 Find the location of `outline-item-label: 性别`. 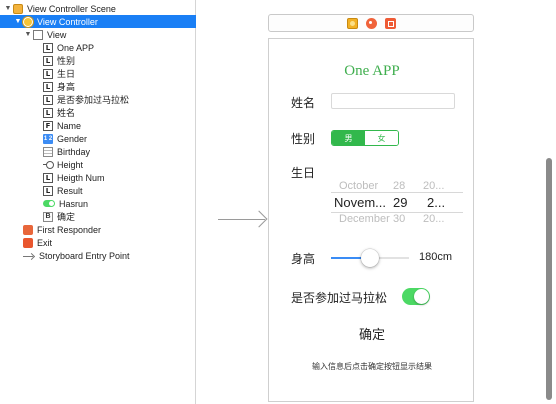

outline-item-label: 性别 is located at coordinates (66, 61).